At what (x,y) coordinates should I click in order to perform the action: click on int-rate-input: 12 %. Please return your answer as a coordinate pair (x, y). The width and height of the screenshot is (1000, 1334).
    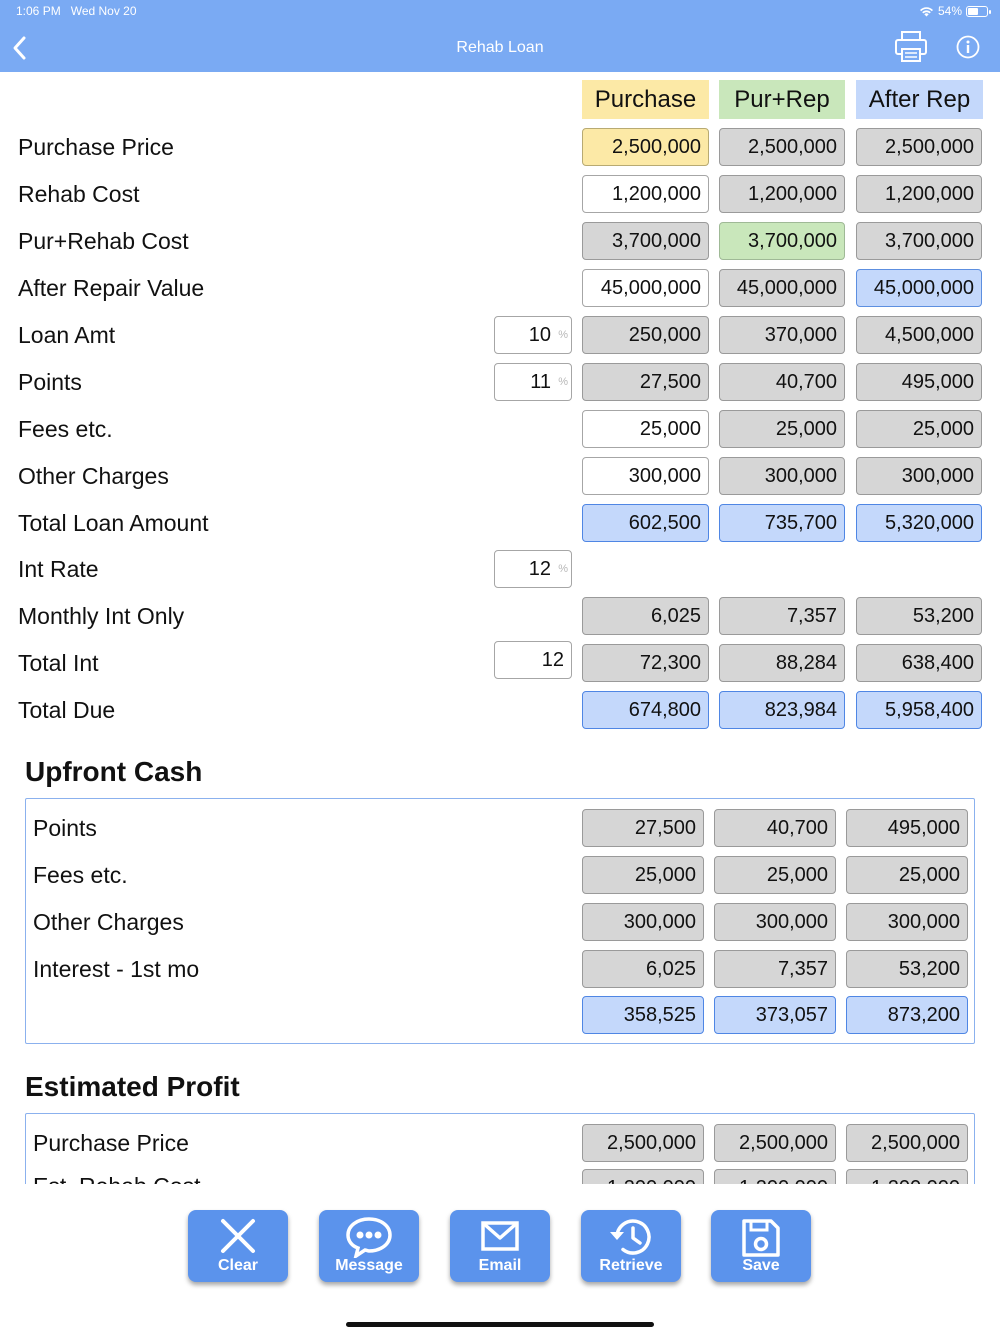
    Looking at the image, I should click on (533, 569).